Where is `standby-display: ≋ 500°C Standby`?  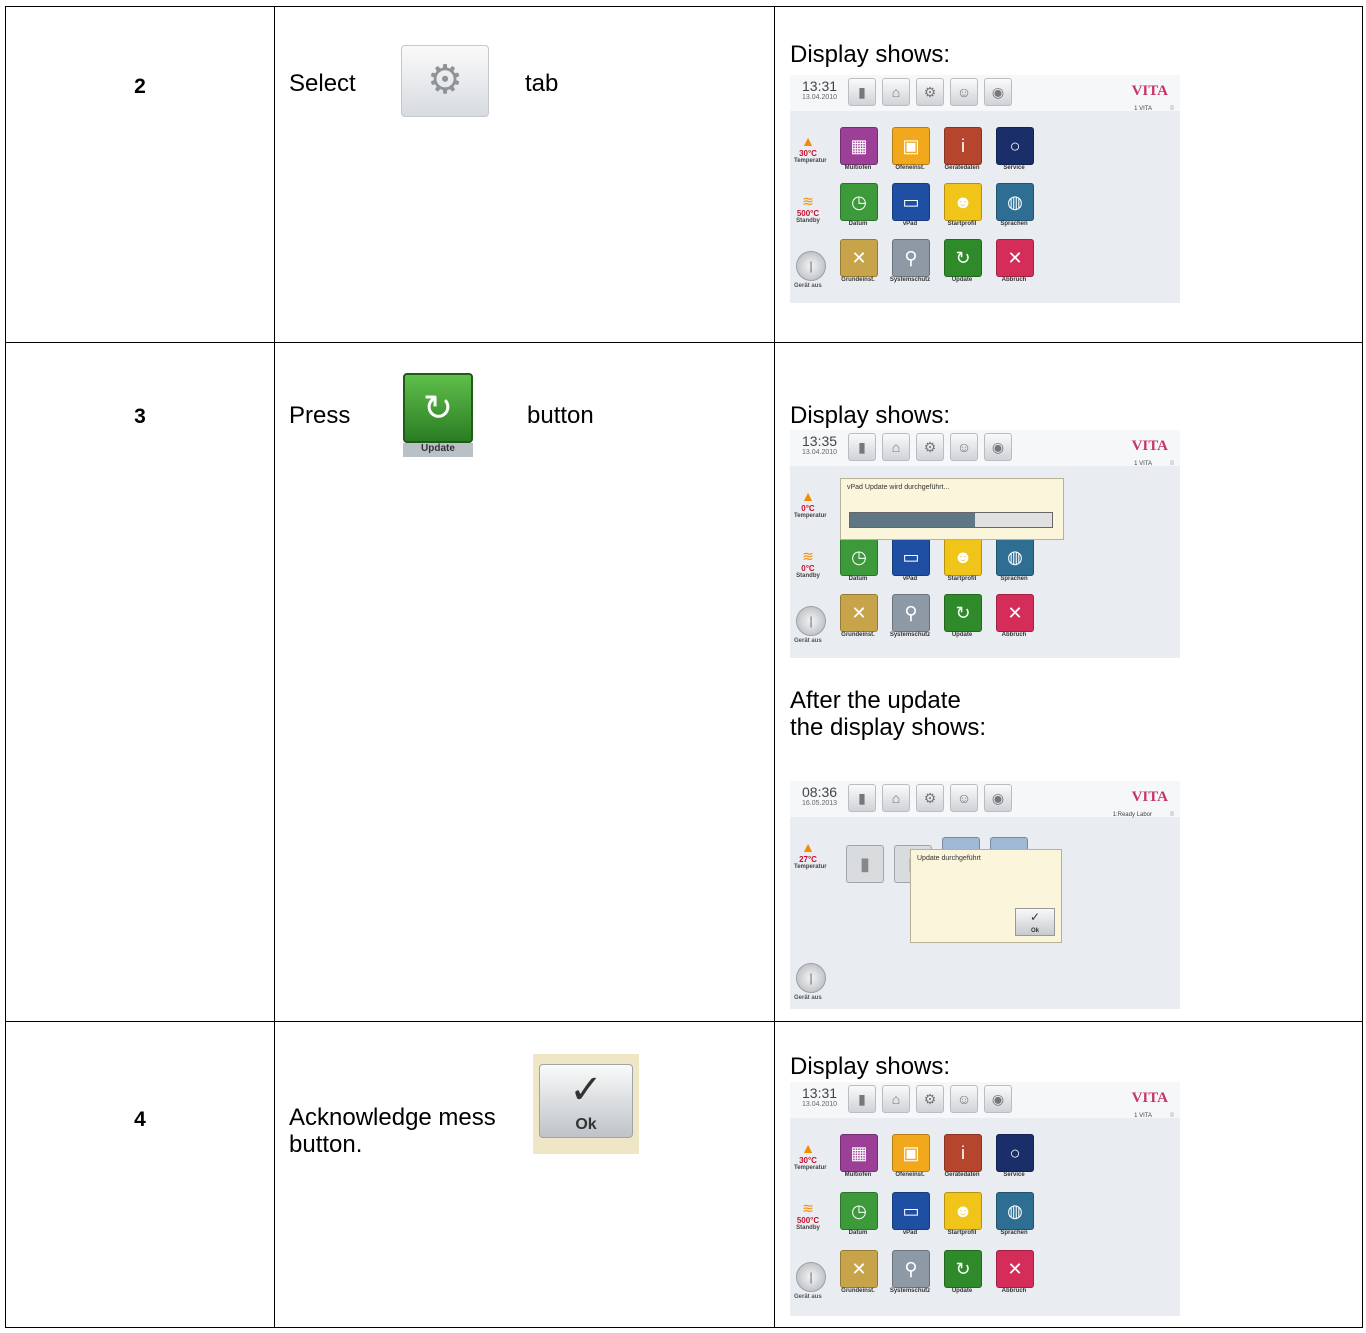
standby-display: ≋ 500°C Standby is located at coordinates (808, 1215).